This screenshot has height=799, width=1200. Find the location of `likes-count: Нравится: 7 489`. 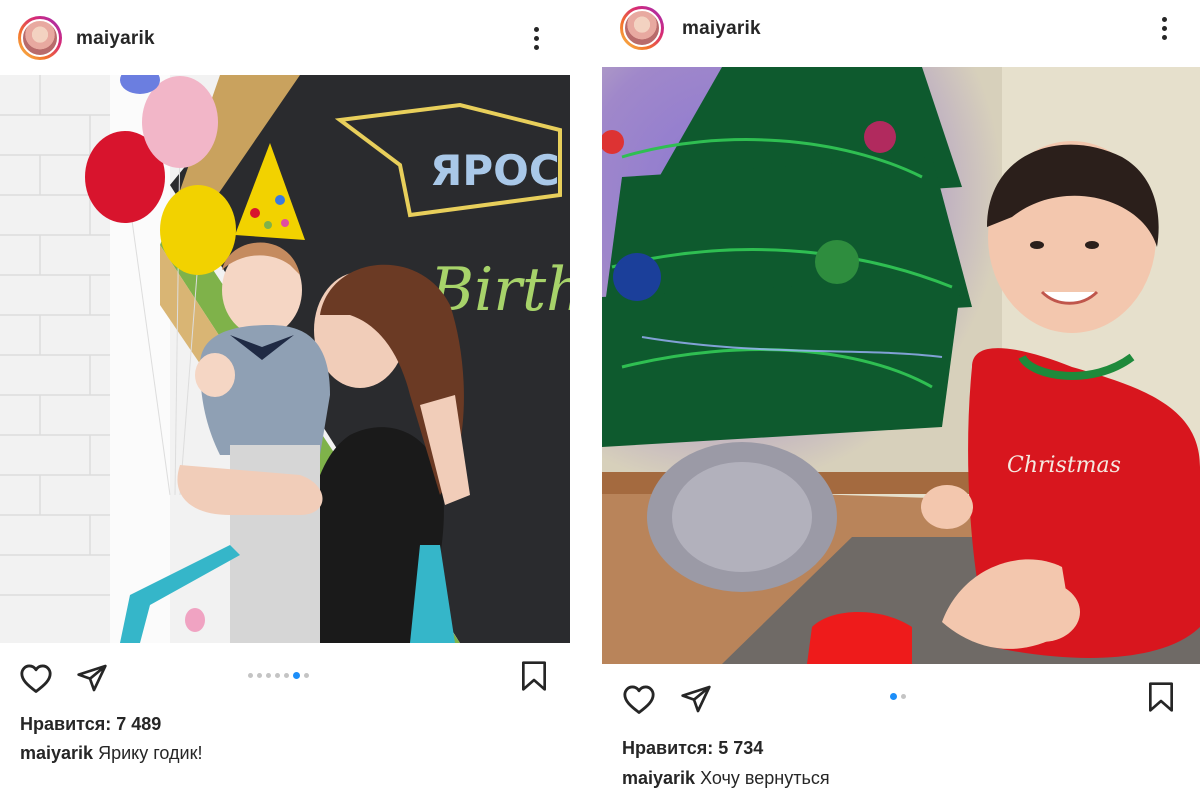

likes-count: Нравится: 7 489 is located at coordinates (90, 724).